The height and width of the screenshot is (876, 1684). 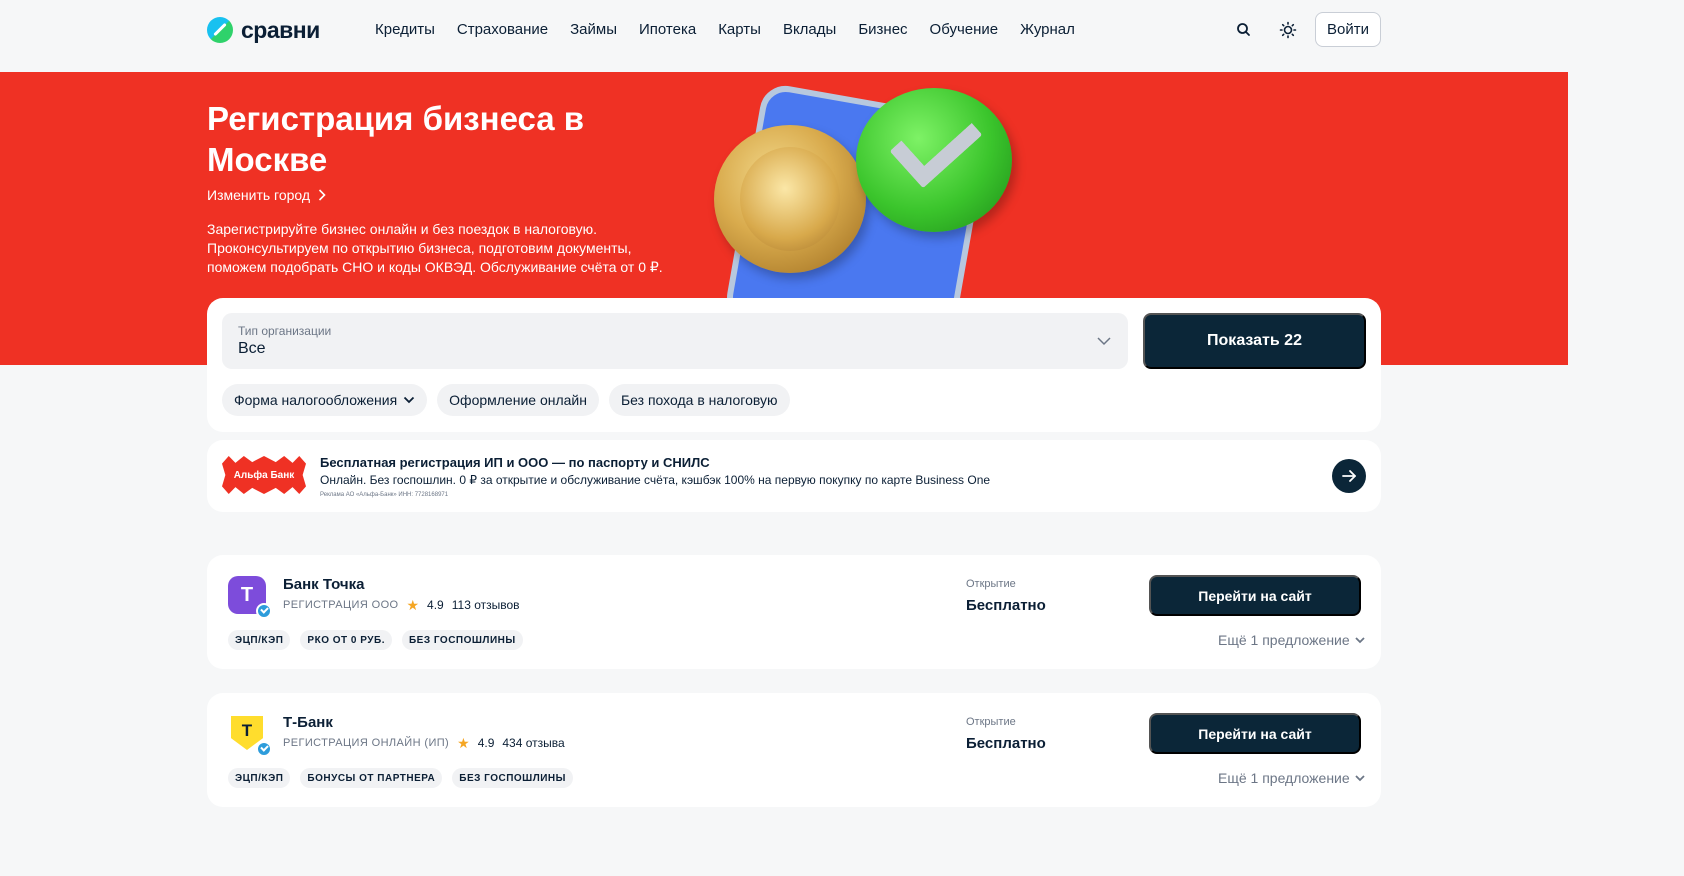 I want to click on offer-type: Регистрация ООО, so click(x=341, y=605).